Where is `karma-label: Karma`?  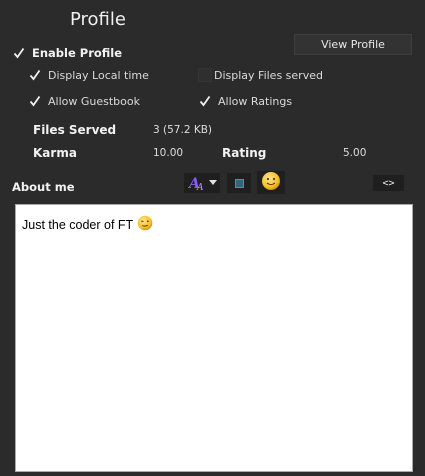
karma-label: Karma is located at coordinates (55, 153).